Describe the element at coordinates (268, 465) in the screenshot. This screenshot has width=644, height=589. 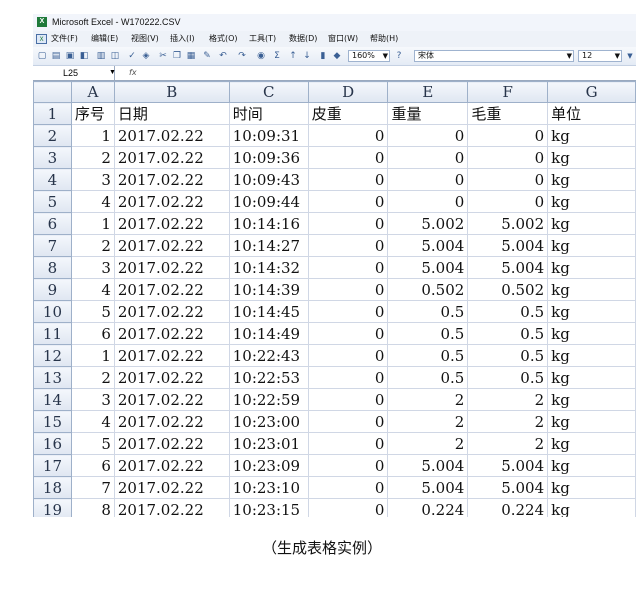
I see `cell: 10:23:09` at that location.